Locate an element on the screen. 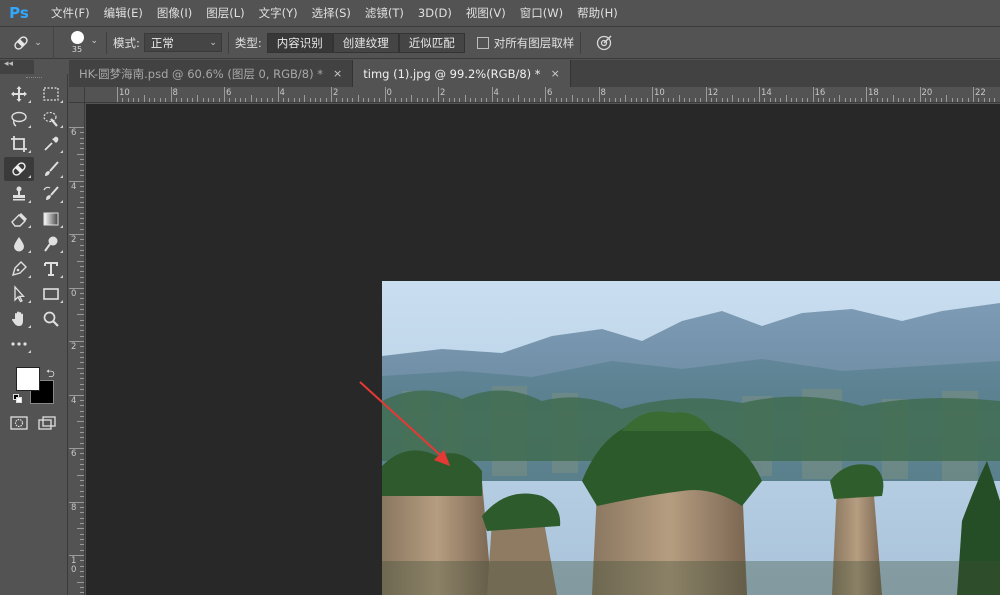  type-proximity-match-button: 近似匹配 is located at coordinates (431, 42).